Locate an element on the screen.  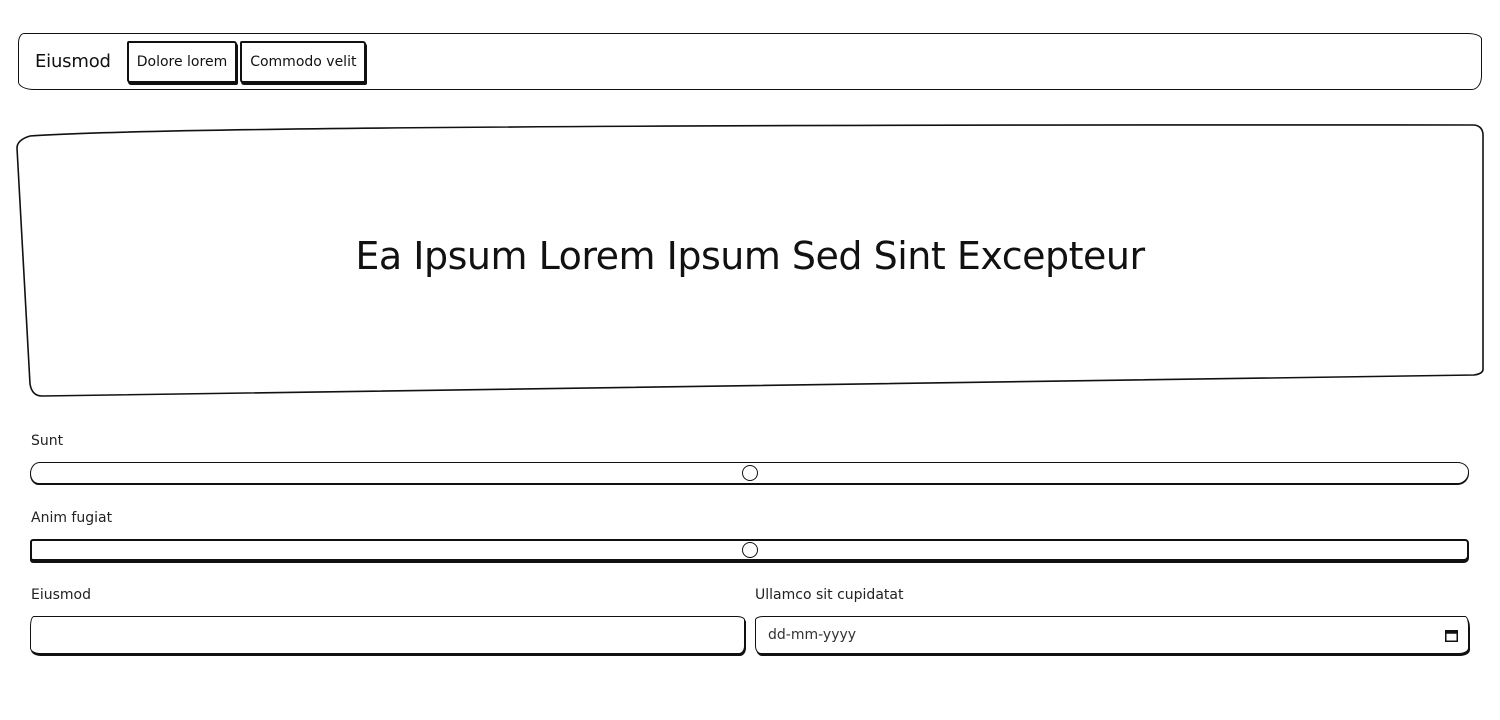
slider-sunt-thumb is located at coordinates (749, 473).